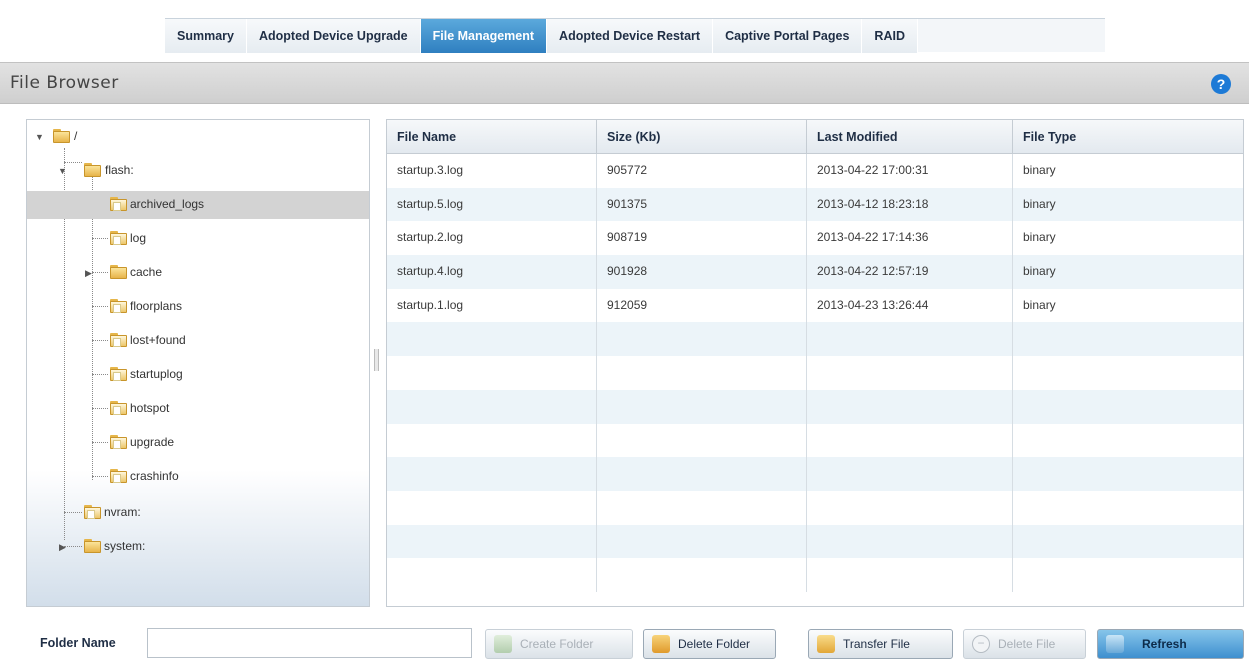 This screenshot has height=671, width=1249. I want to click on tab-file-management: File Management, so click(484, 36).